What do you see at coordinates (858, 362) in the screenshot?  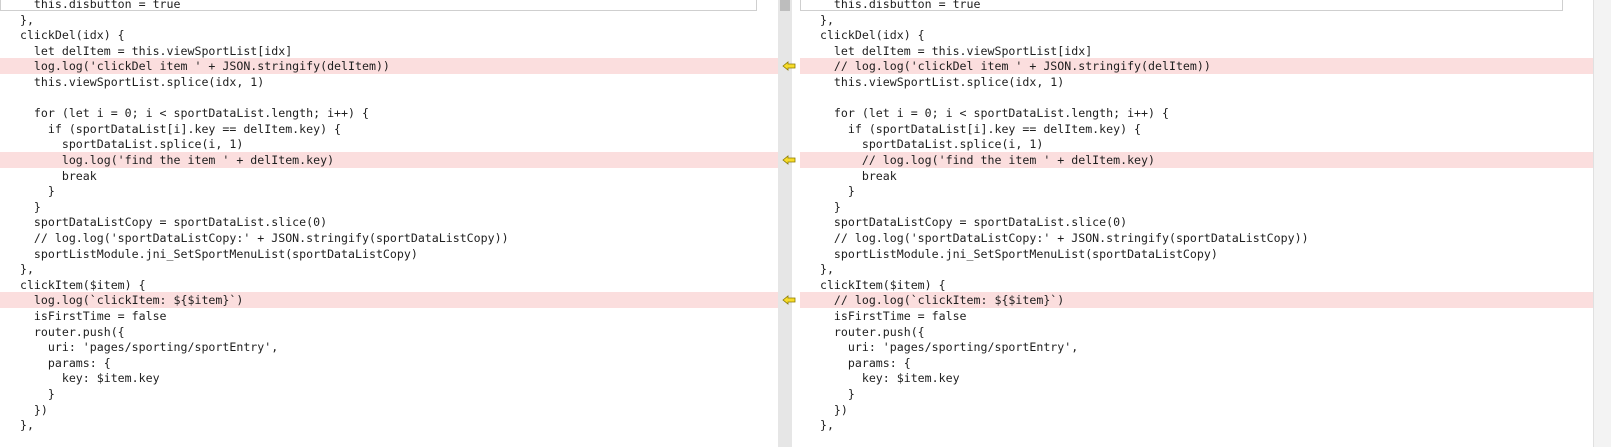 I see `right-line-text: params: {` at bounding box center [858, 362].